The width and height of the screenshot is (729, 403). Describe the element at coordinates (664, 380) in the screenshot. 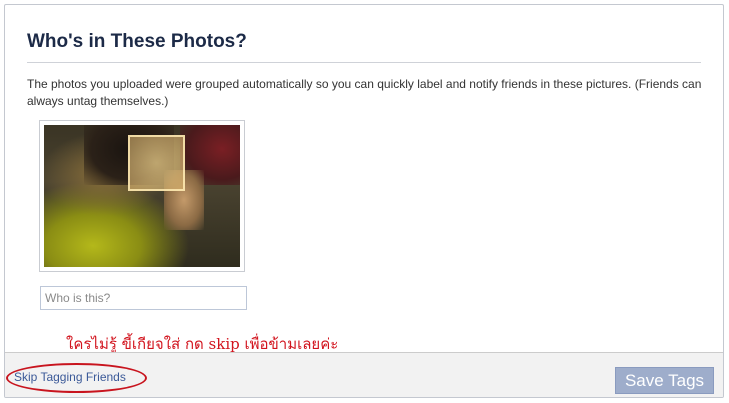

I see `save-tags-button: Save Tags` at that location.